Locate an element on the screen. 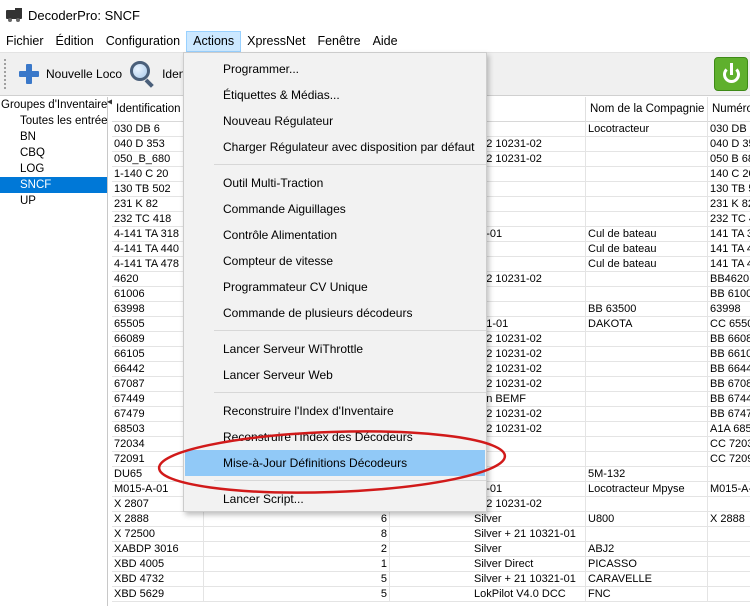  table-cell: PICASSO is located at coordinates (647, 564).